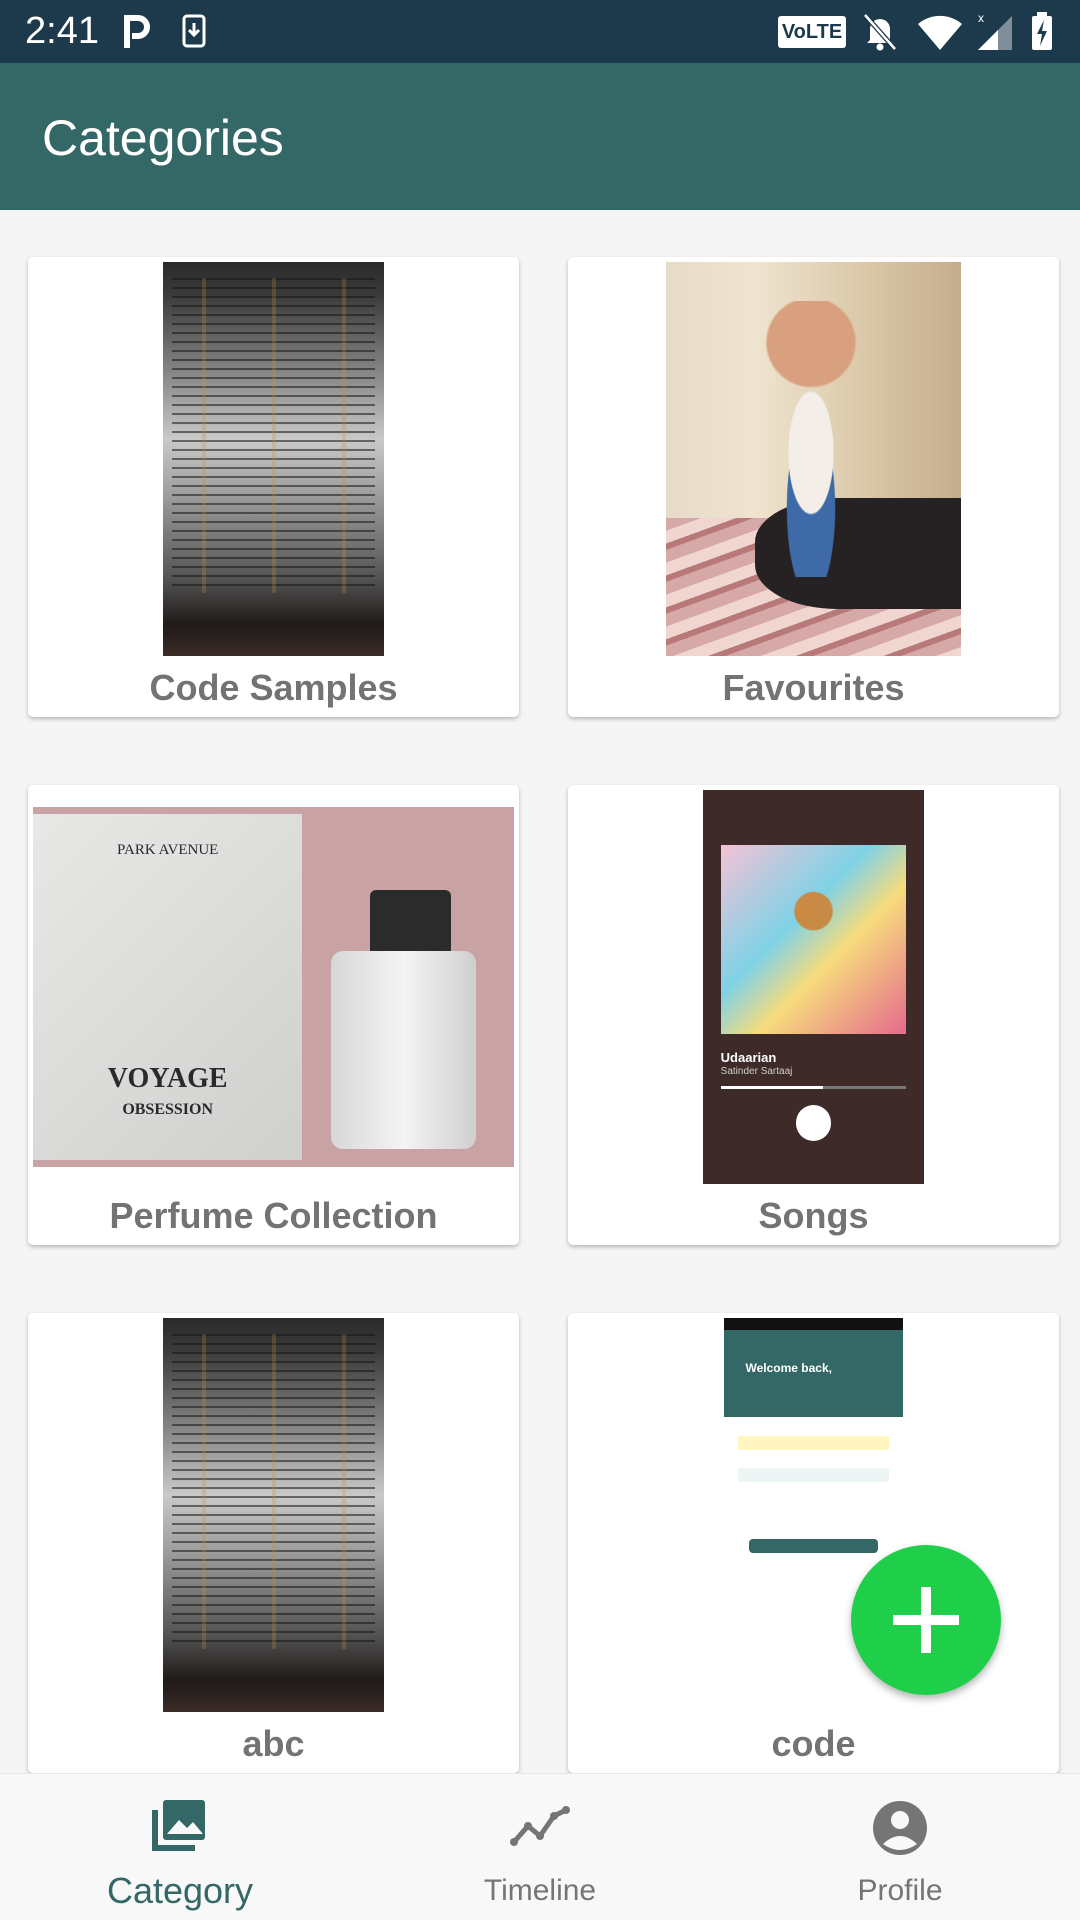 The width and height of the screenshot is (1080, 1920). Describe the element at coordinates (403, 1050) in the screenshot. I see `perfume-bottle-image` at that location.